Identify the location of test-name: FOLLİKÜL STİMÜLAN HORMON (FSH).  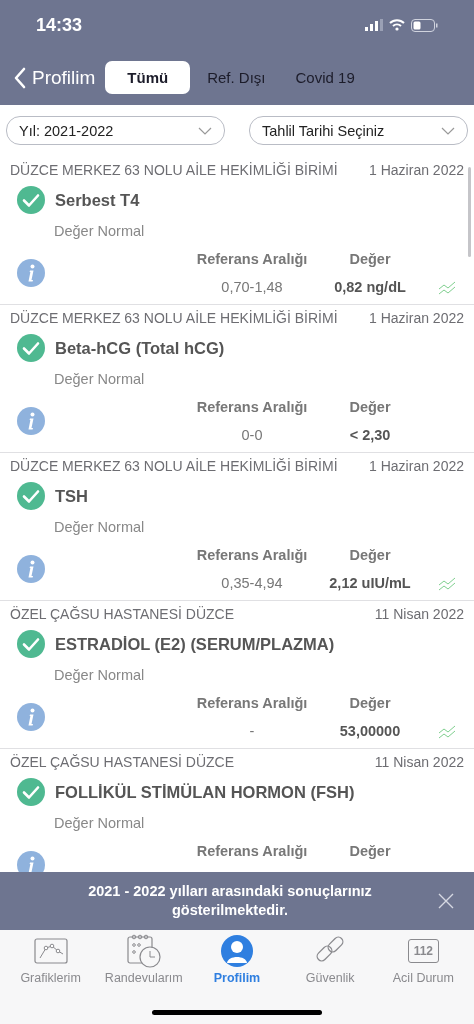
(205, 792).